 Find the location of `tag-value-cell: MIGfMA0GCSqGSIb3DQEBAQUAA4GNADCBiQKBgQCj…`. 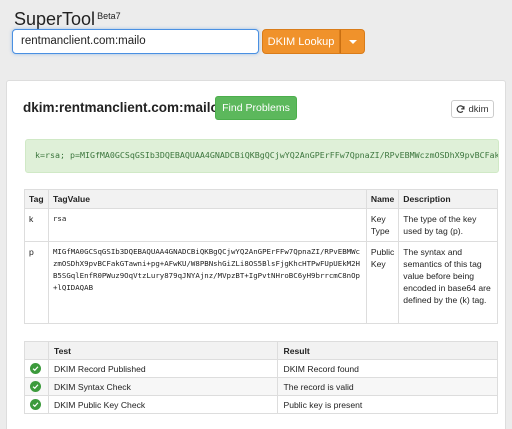

tag-value-cell: MIGfMA0GCSqGSIb3DQEBAQUAA4GNADCBiQKBgQCj… is located at coordinates (207, 282).